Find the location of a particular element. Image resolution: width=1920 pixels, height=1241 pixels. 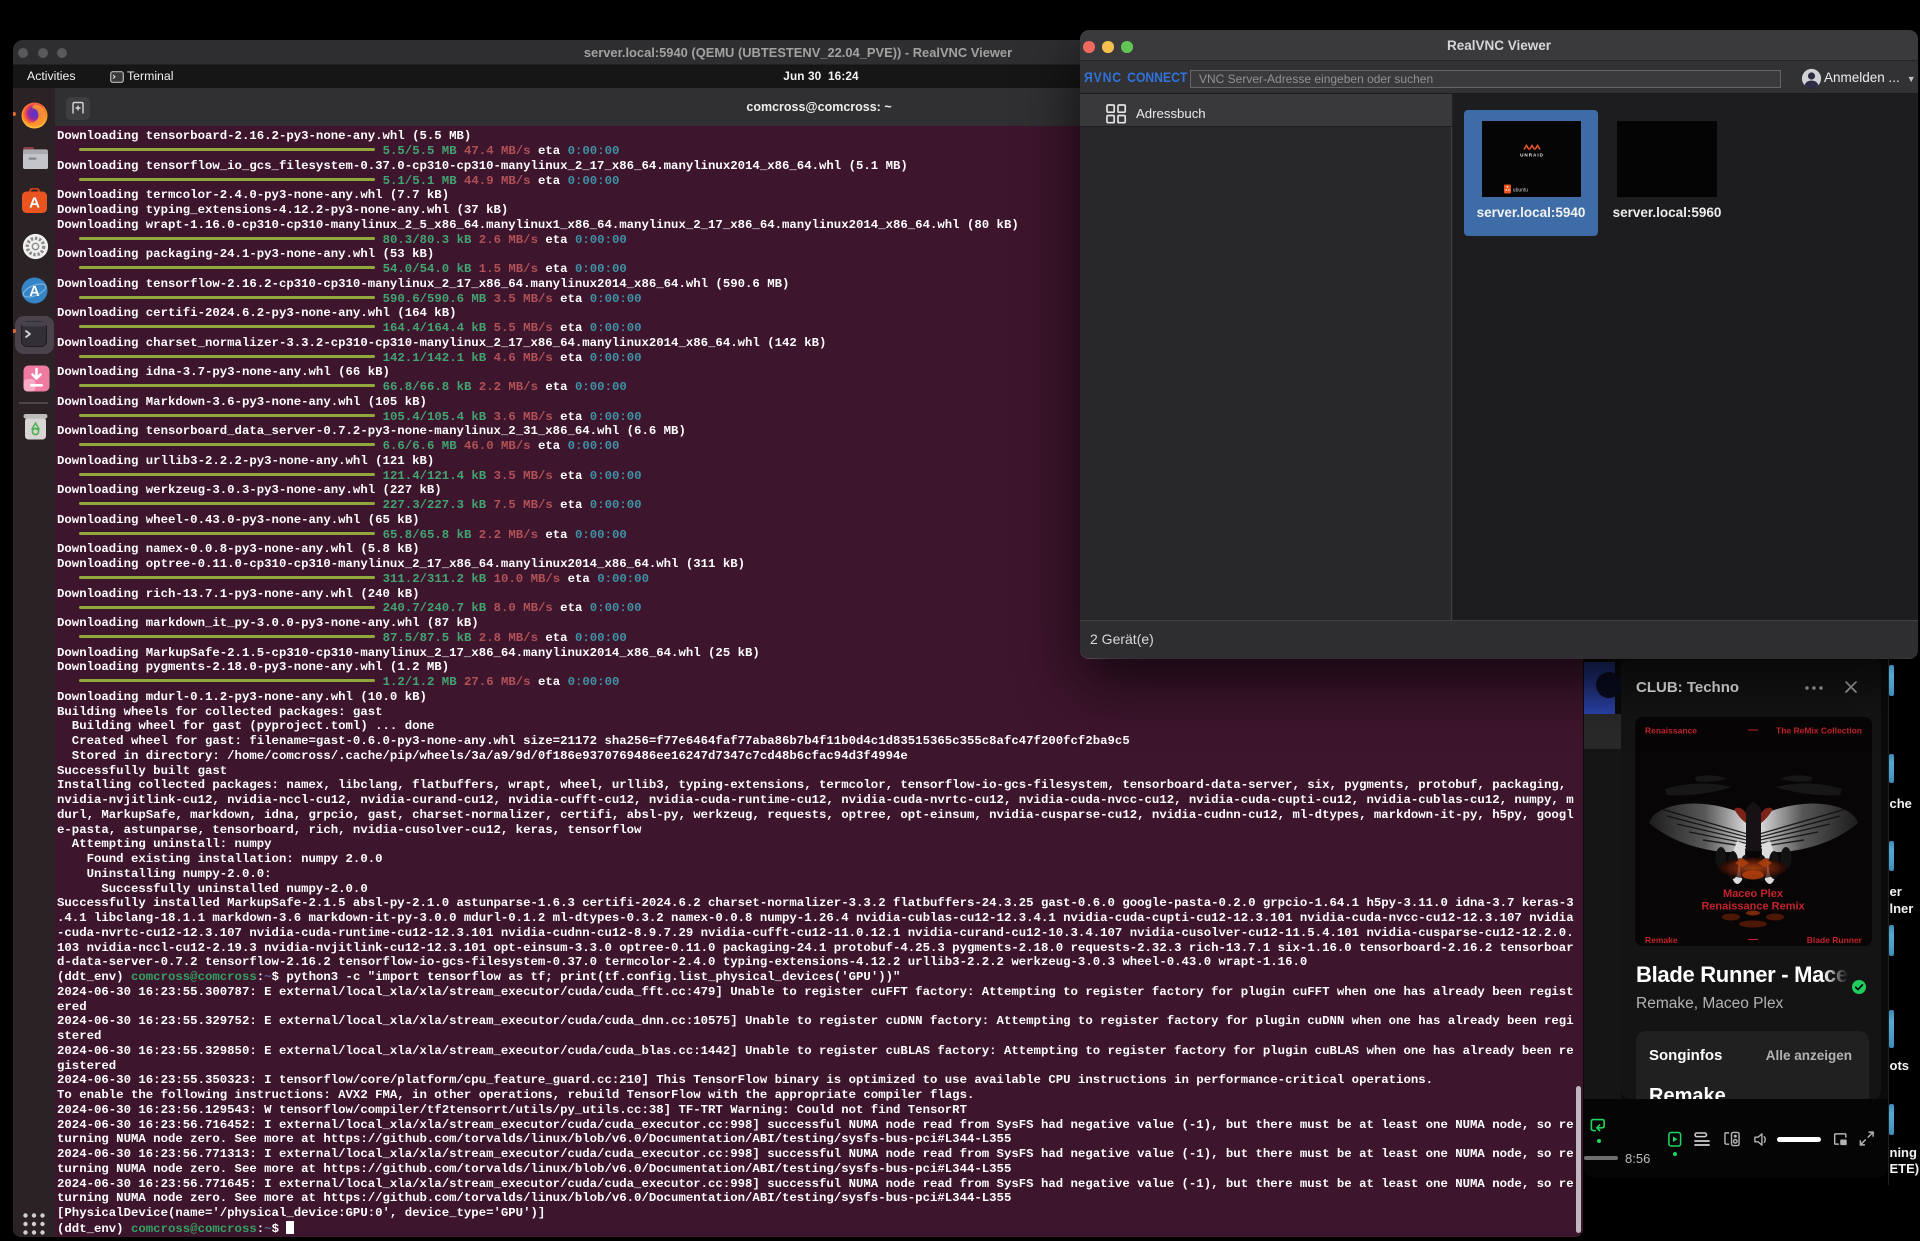

svg-text: Renaissance Remix is located at coordinates (1753, 907).